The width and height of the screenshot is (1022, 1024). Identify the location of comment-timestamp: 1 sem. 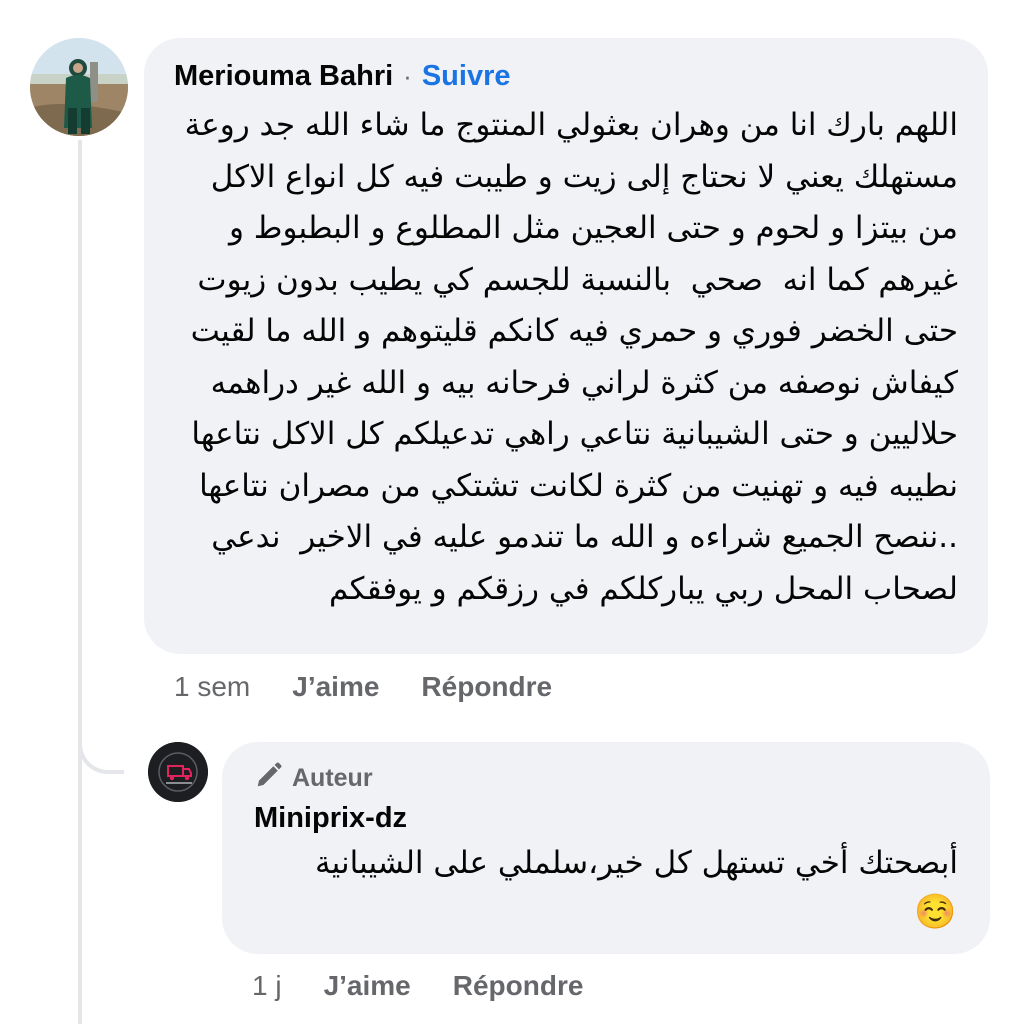
(212, 687).